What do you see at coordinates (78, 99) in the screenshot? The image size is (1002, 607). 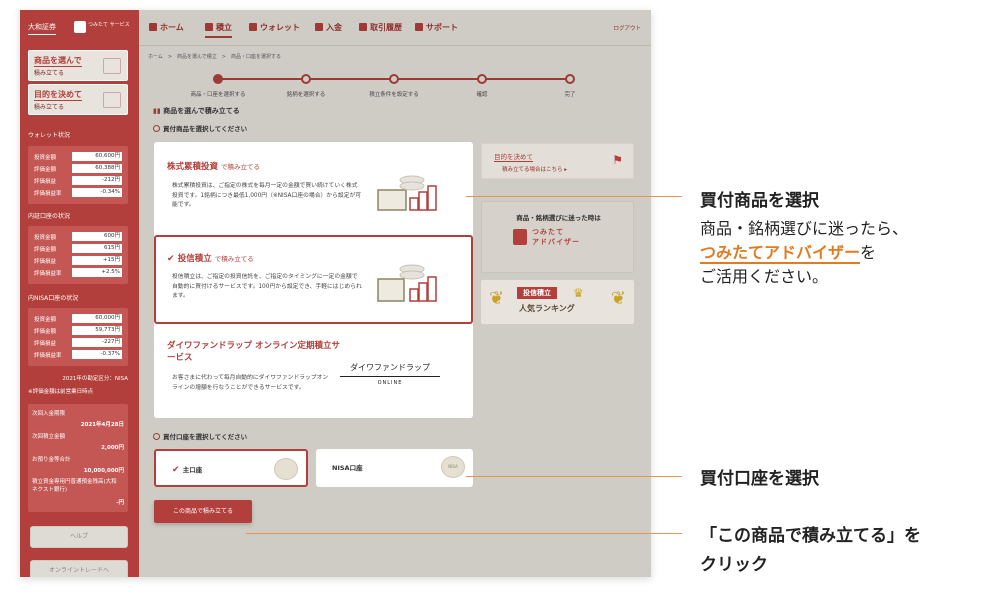 I see `choose-purpose-button: 目的を決めて 積み立てる` at bounding box center [78, 99].